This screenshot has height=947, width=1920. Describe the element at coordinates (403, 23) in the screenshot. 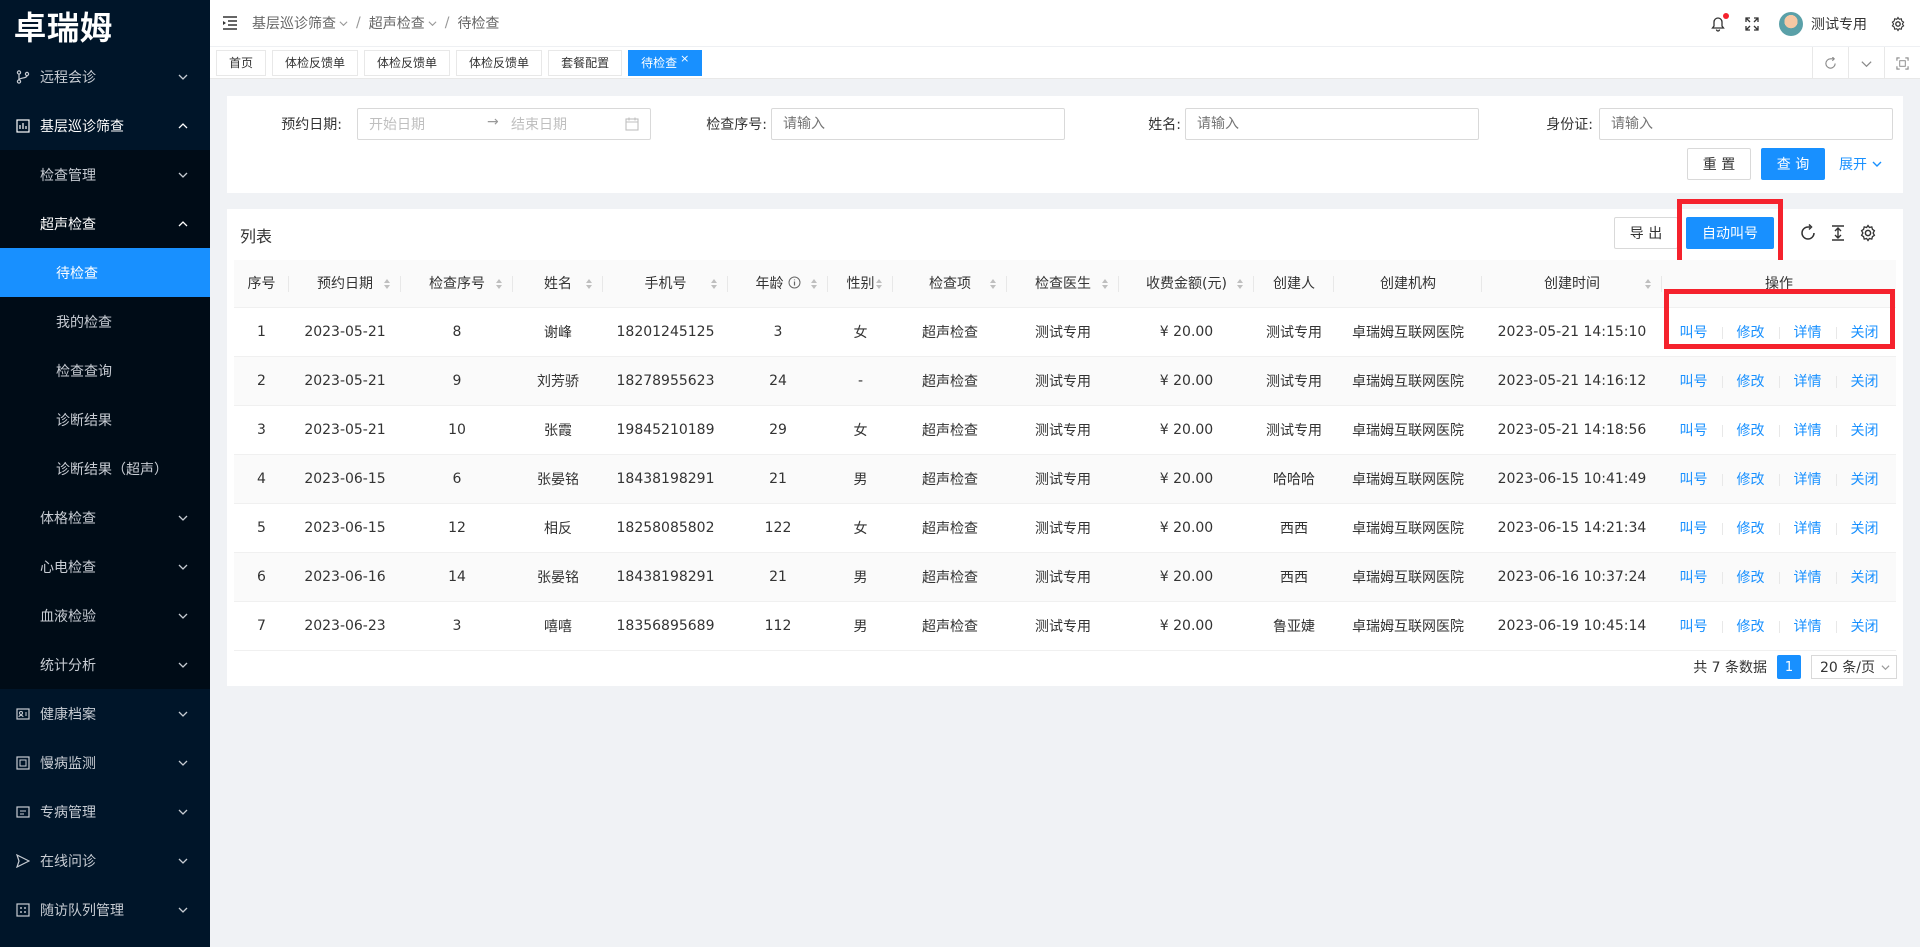

I see `breadcrumb-item: 超声检查` at that location.